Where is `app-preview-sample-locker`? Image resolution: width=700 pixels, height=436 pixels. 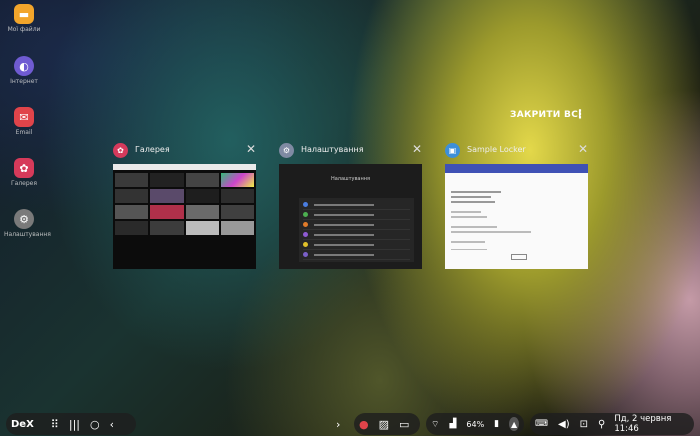 app-preview-sample-locker is located at coordinates (516, 216).